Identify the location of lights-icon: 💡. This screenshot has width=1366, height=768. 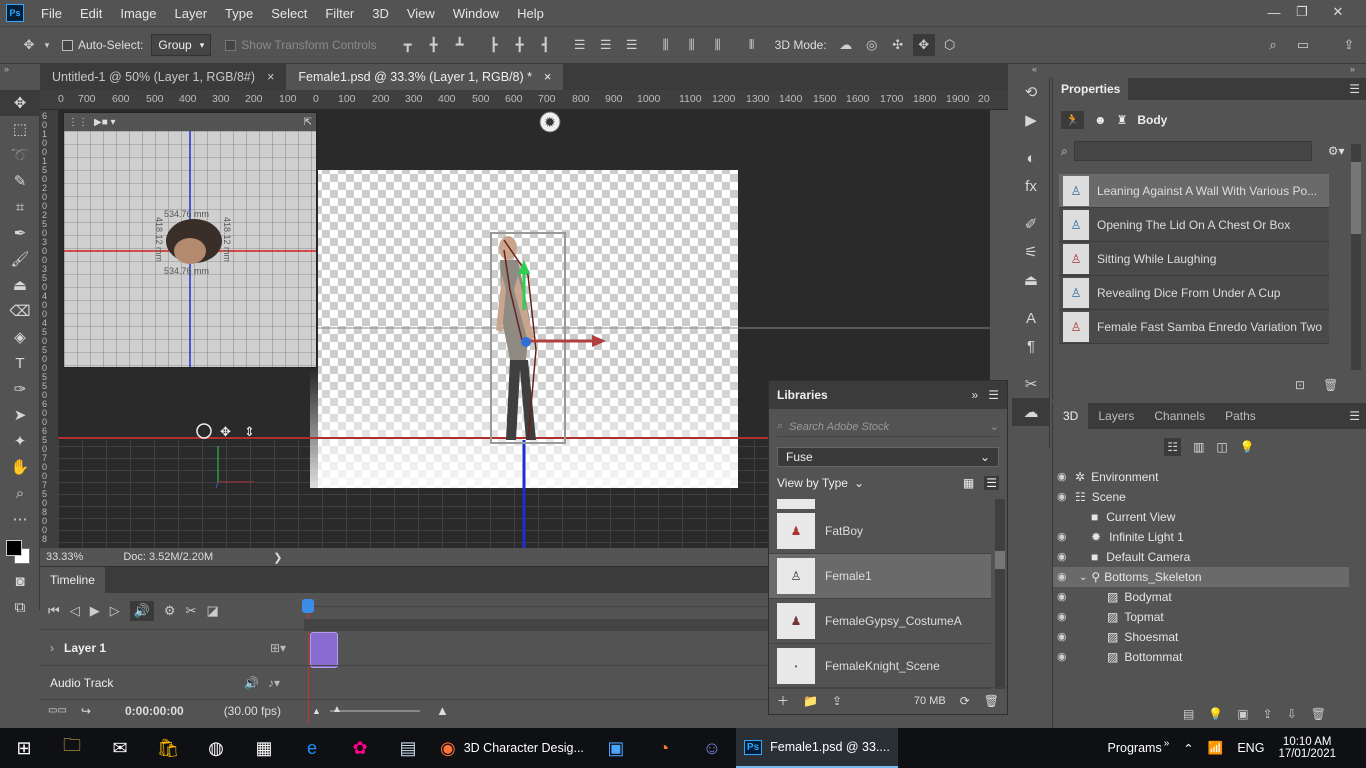
(1247, 447).